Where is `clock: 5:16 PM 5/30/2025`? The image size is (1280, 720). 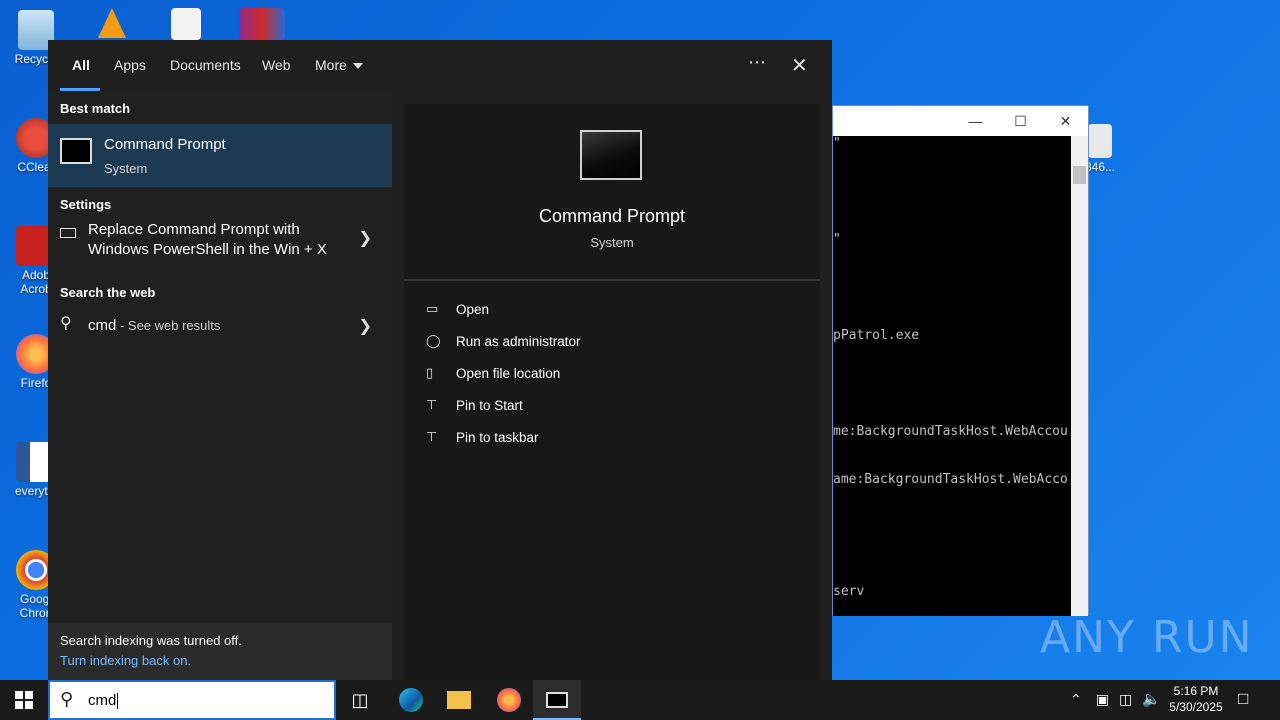
clock: 5:16 PM 5/30/2025 is located at coordinates (1196, 699).